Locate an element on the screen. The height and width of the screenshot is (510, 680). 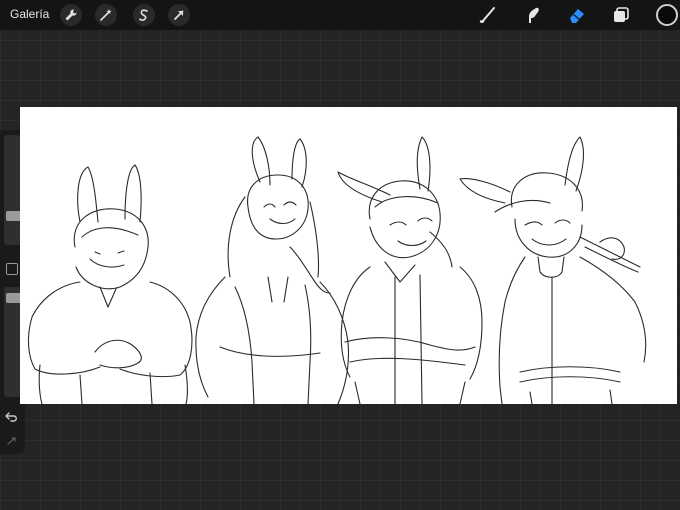
eraser-tool-button is located at coordinates (577, 15).